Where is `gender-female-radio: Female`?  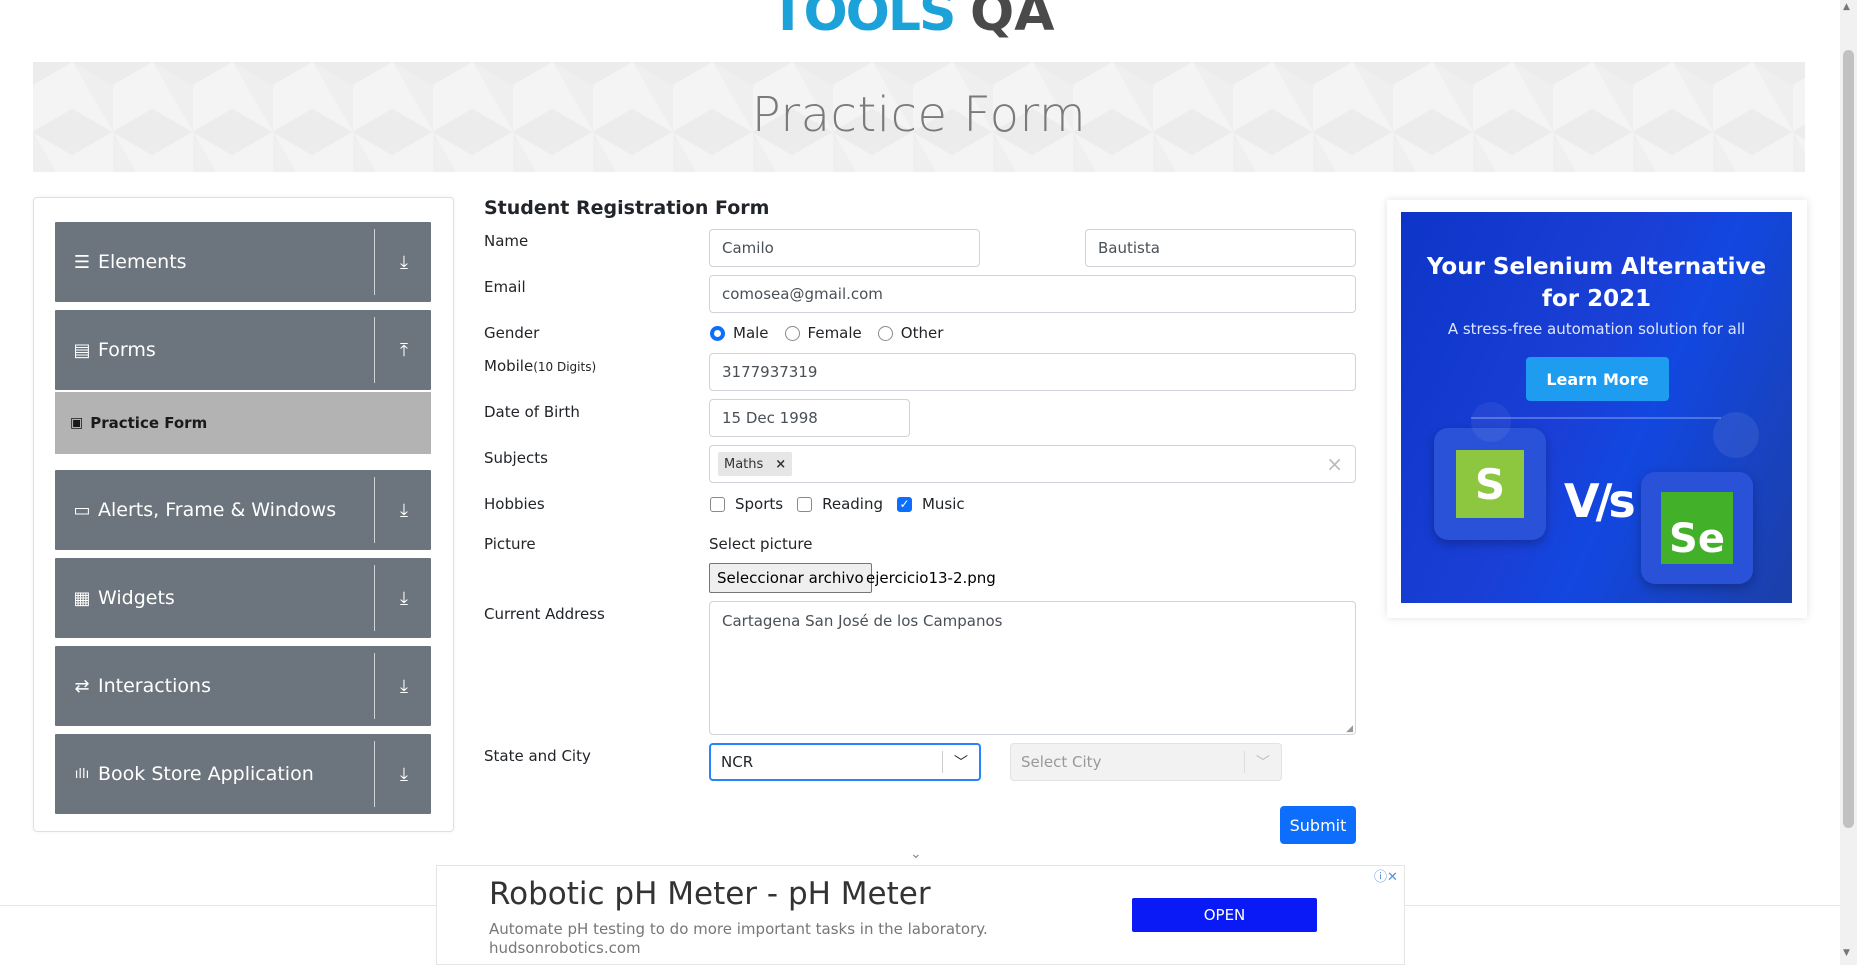 gender-female-radio: Female is located at coordinates (823, 333).